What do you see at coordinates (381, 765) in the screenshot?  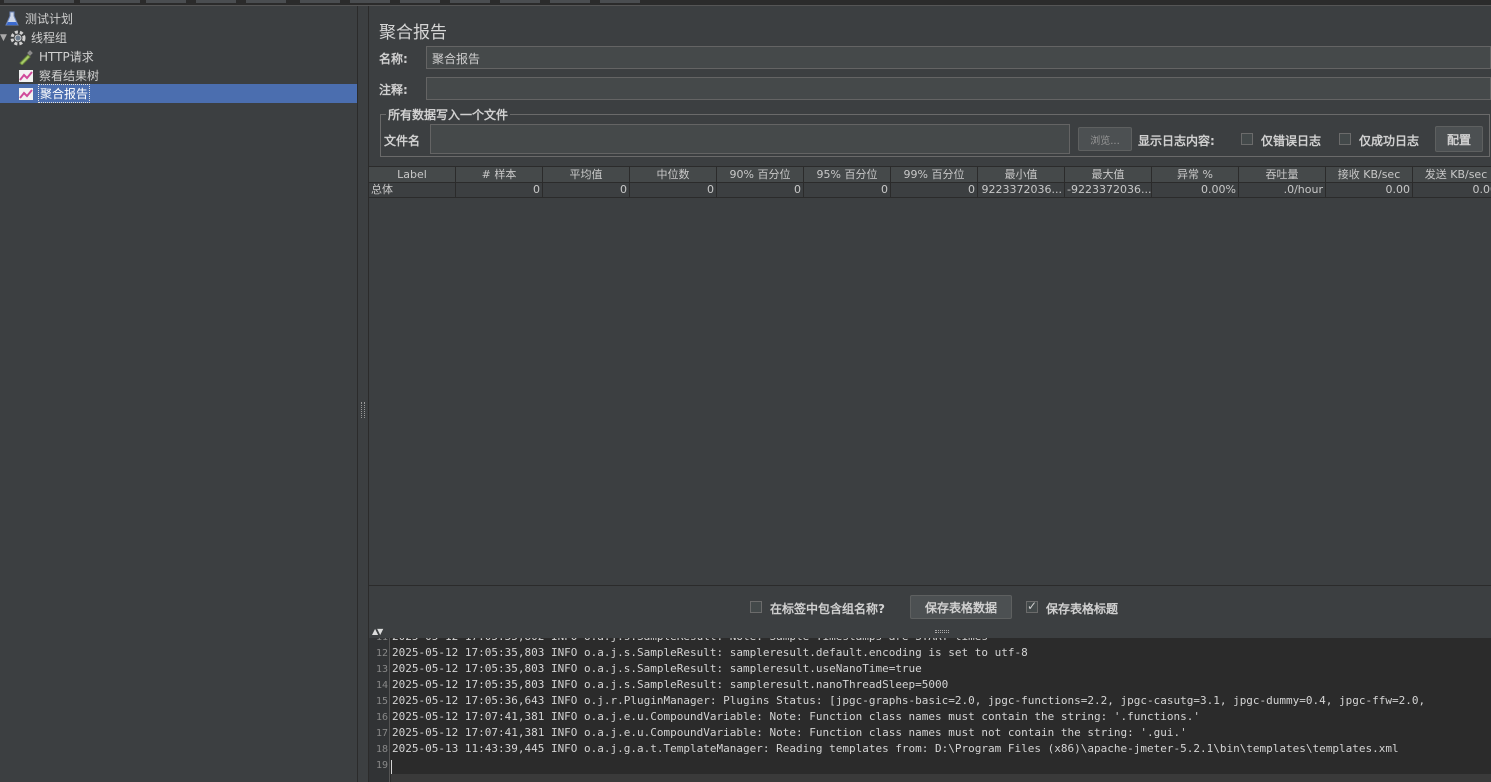 I see `line-number: 19` at bounding box center [381, 765].